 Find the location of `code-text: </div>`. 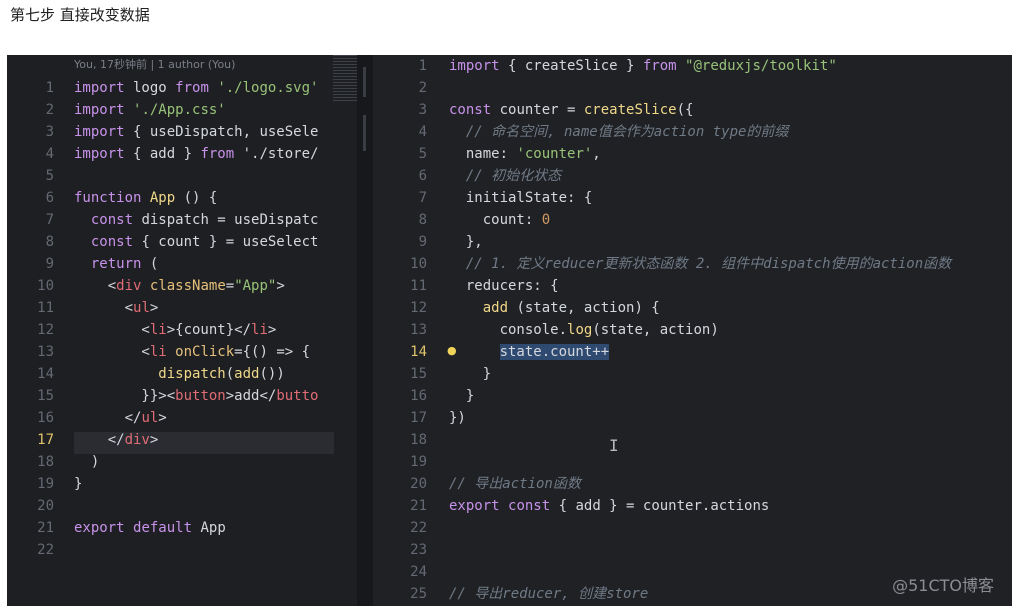

code-text: </div> is located at coordinates (116, 440).